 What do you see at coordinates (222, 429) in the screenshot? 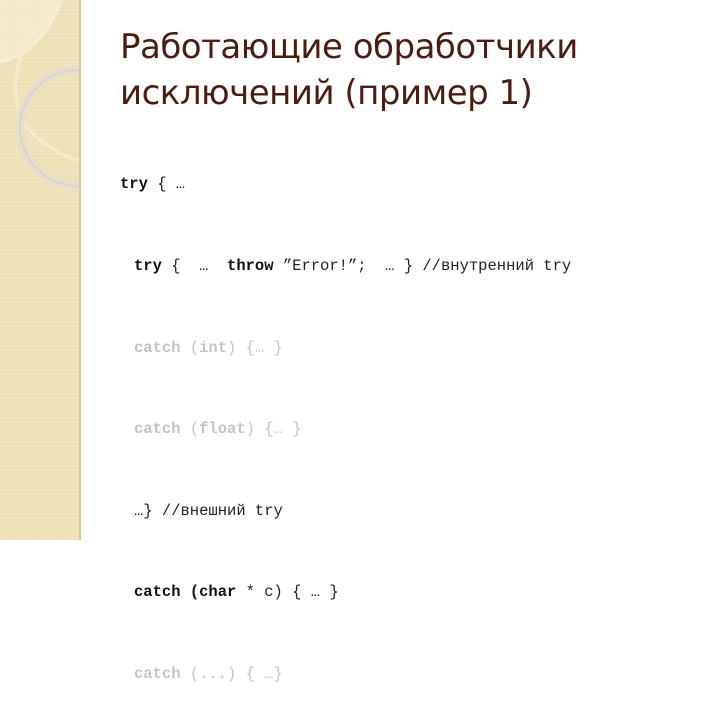
I see `keyword: float` at bounding box center [222, 429].